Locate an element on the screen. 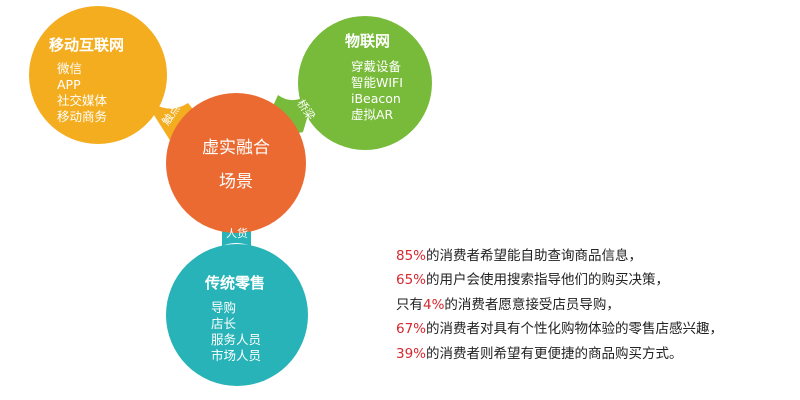  stat-line: 只有4%的消费者愿意接受店员导购， is located at coordinates (559, 305).